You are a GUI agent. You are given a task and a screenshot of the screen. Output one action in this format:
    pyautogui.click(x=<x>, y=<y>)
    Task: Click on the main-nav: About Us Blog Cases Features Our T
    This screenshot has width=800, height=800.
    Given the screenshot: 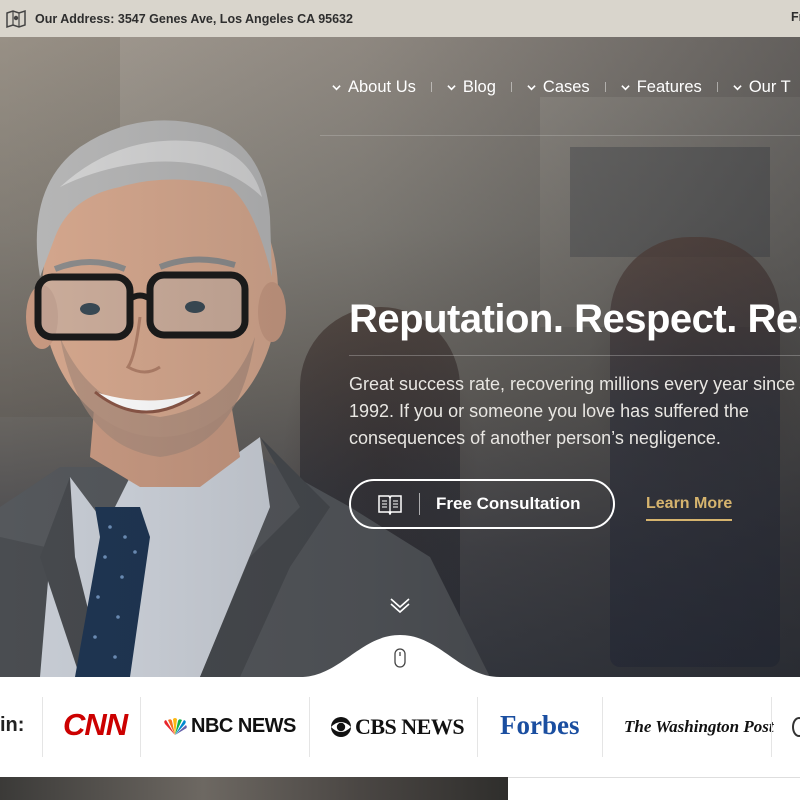 What is the action you would take?
    pyautogui.click(x=561, y=87)
    